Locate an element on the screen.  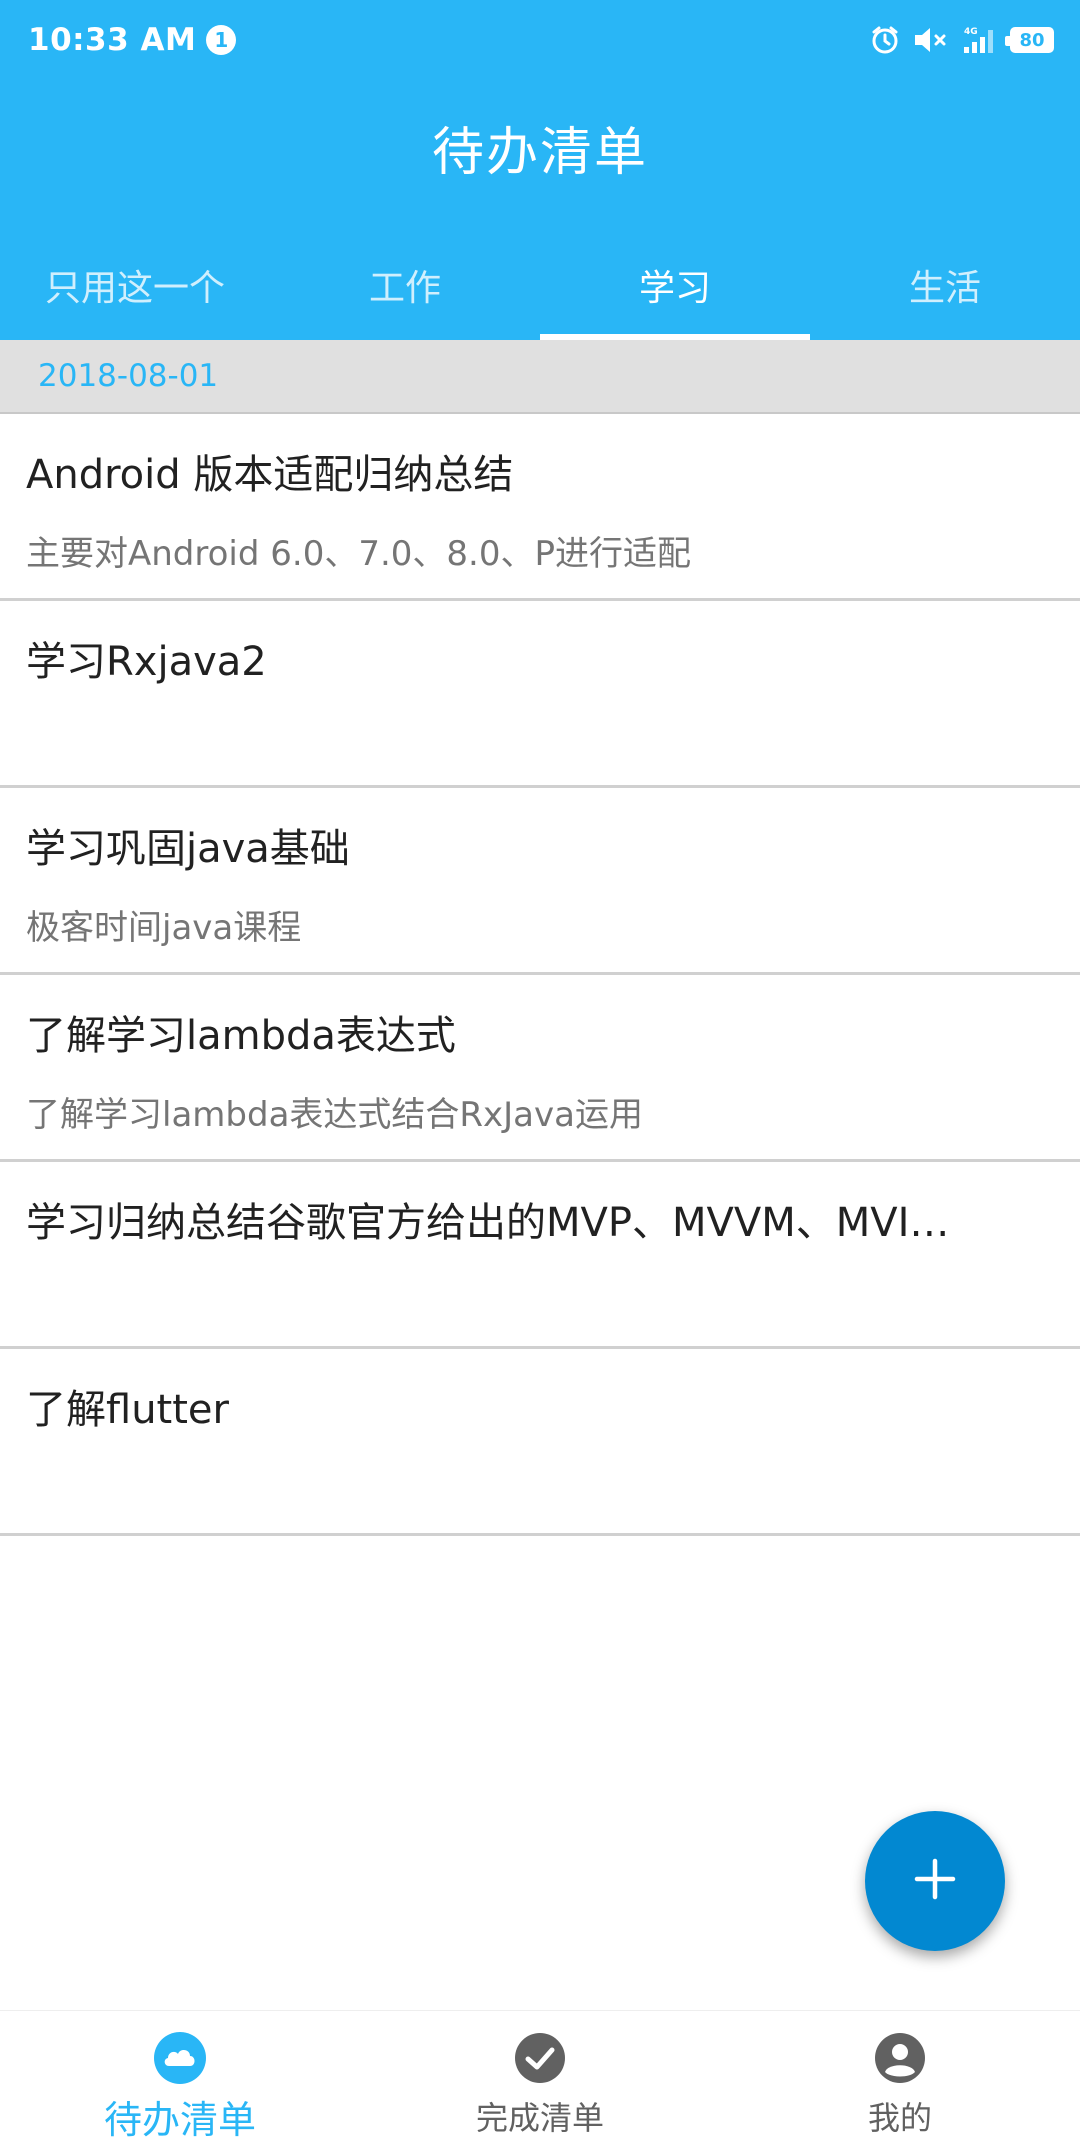
account-circle-icon is located at coordinates (900, 2058).